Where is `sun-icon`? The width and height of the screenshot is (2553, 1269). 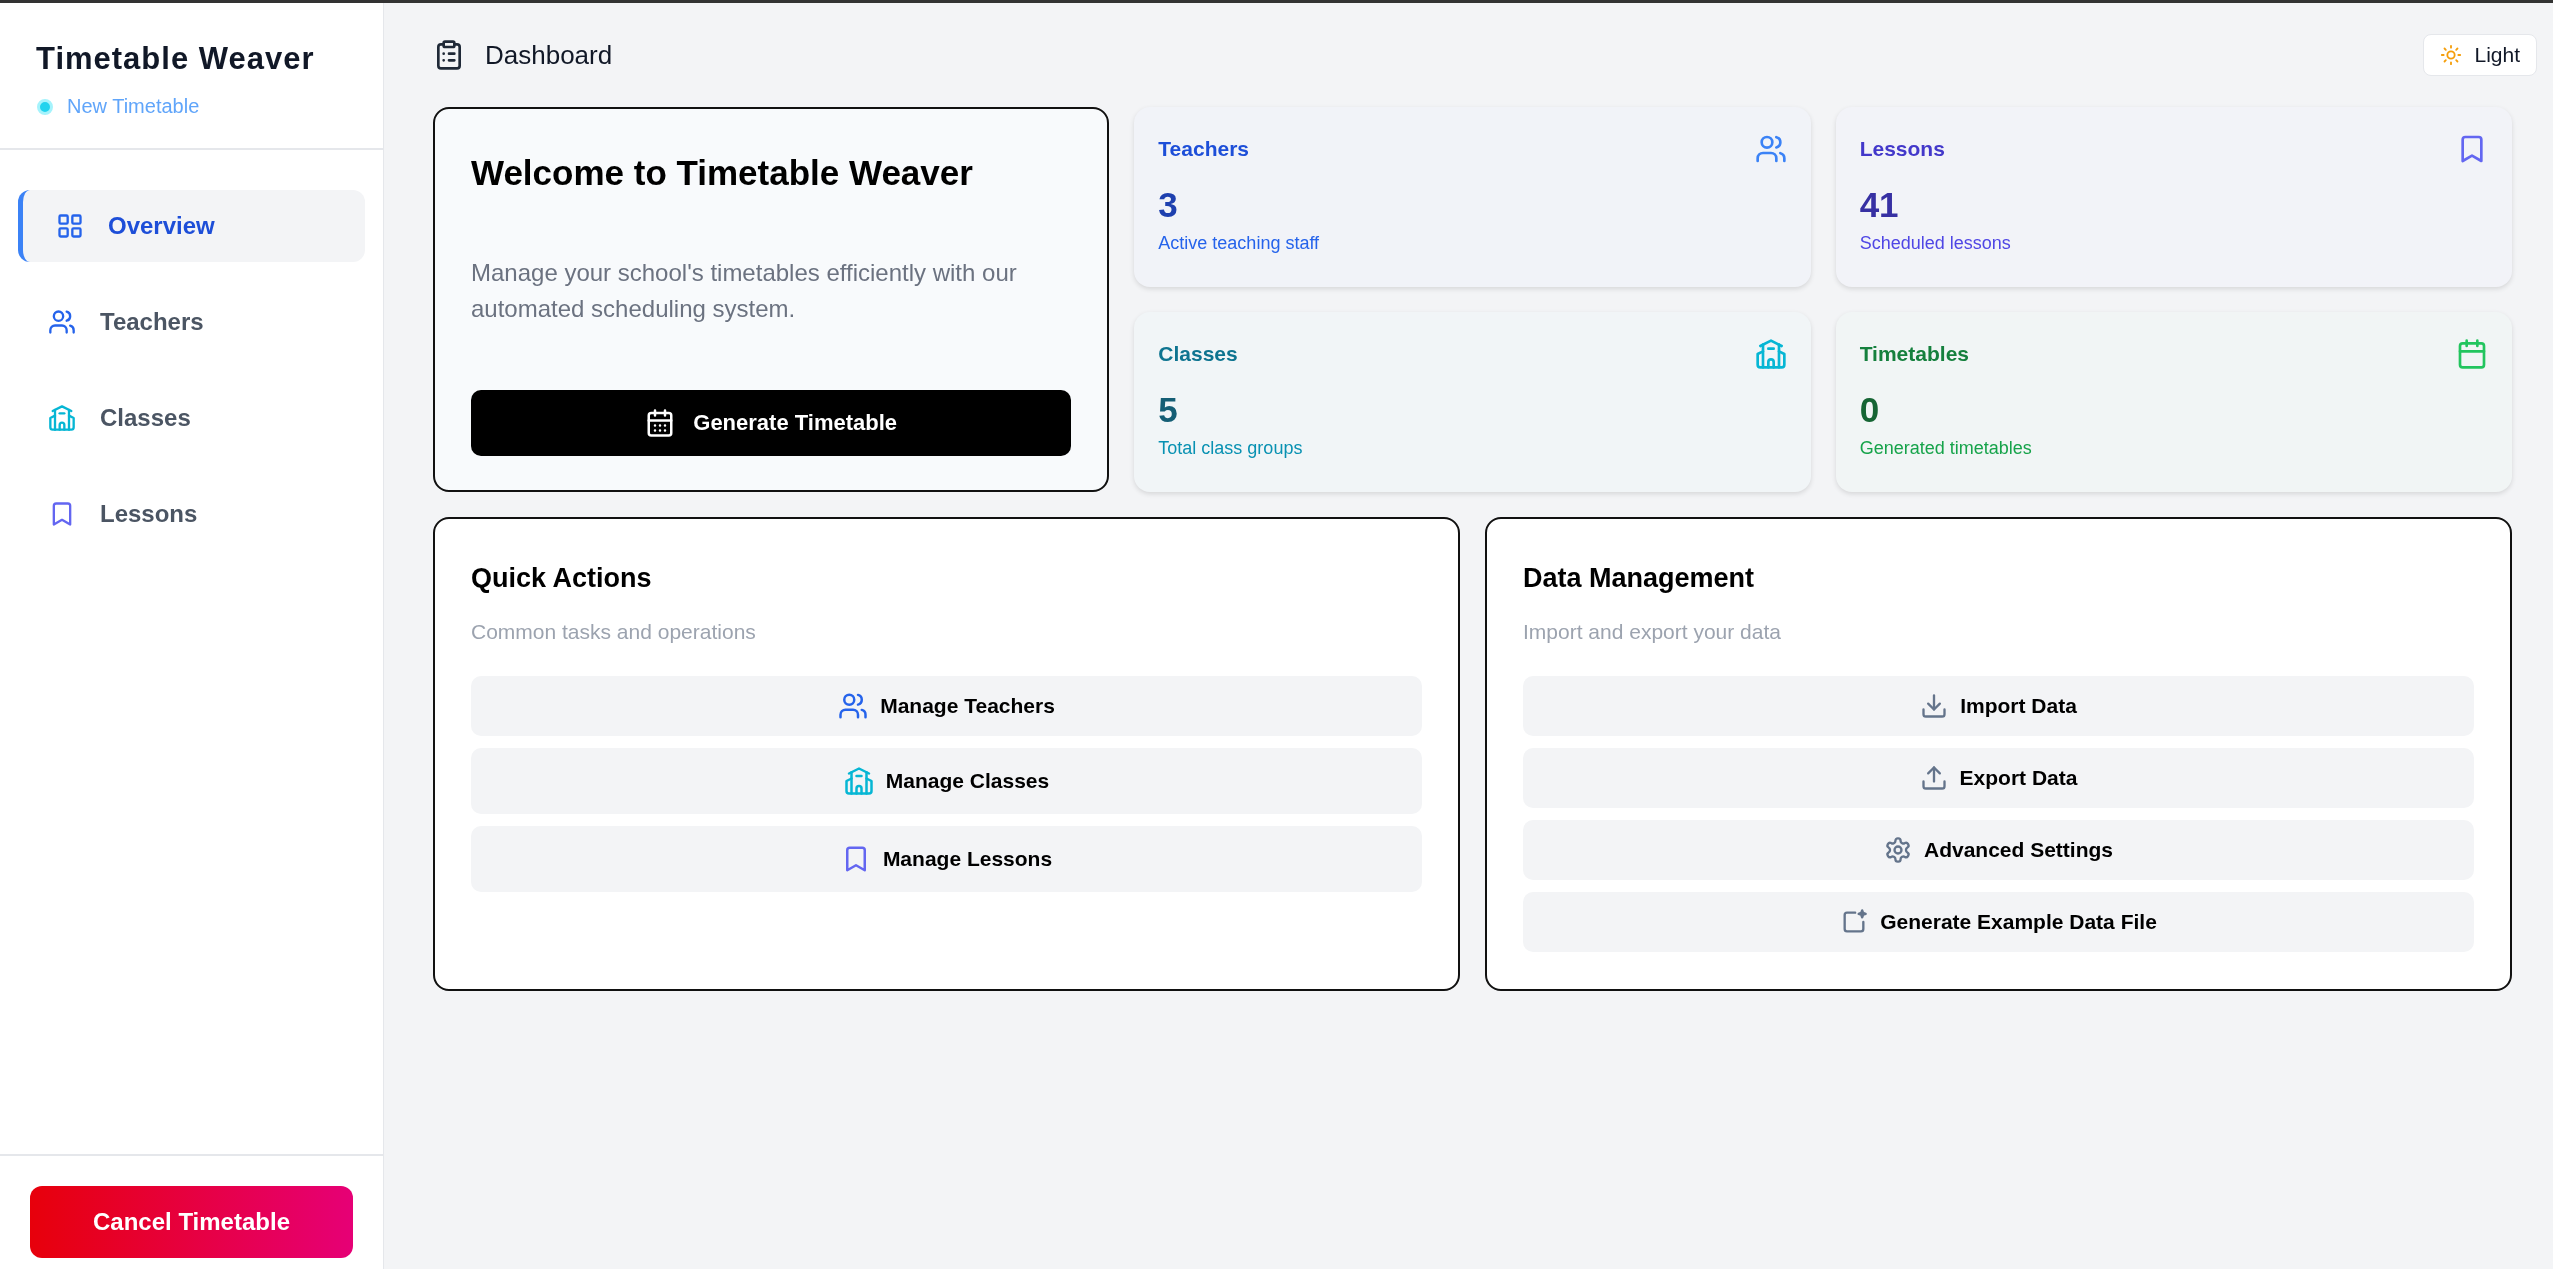 sun-icon is located at coordinates (2451, 55).